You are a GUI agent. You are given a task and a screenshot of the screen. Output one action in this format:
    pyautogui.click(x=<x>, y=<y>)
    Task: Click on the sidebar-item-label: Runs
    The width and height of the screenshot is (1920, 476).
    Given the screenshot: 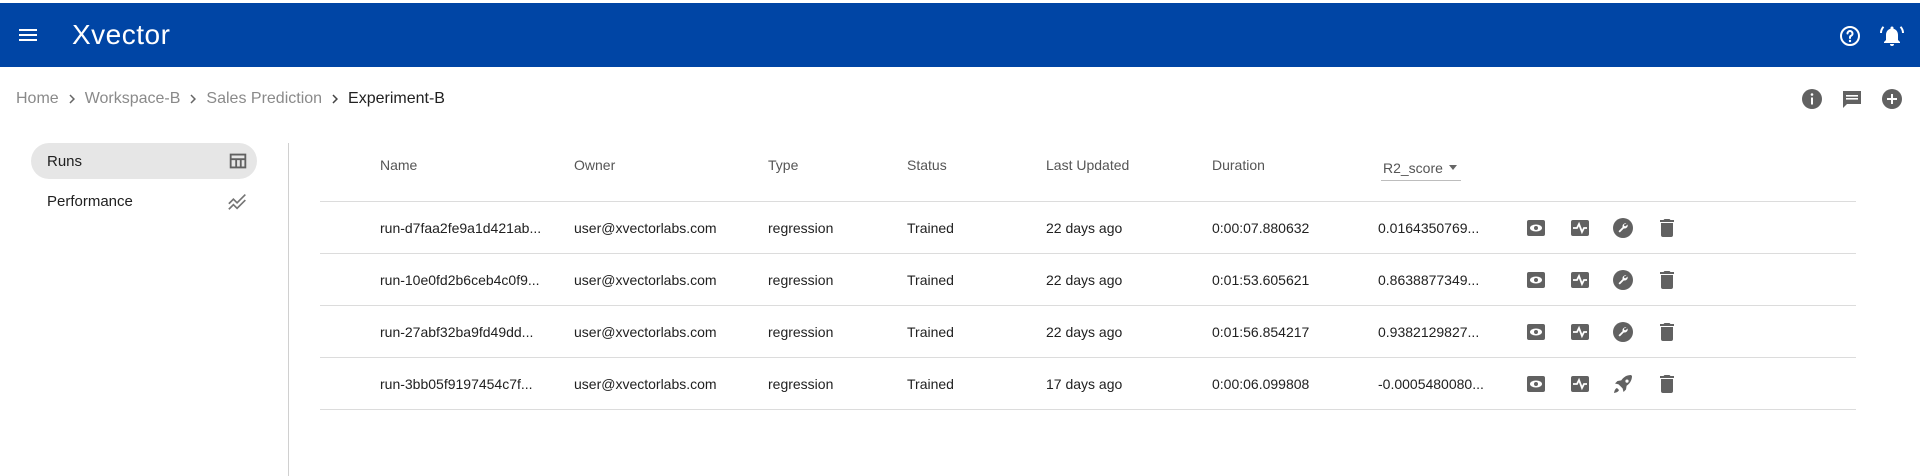 What is the action you would take?
    pyautogui.click(x=65, y=161)
    